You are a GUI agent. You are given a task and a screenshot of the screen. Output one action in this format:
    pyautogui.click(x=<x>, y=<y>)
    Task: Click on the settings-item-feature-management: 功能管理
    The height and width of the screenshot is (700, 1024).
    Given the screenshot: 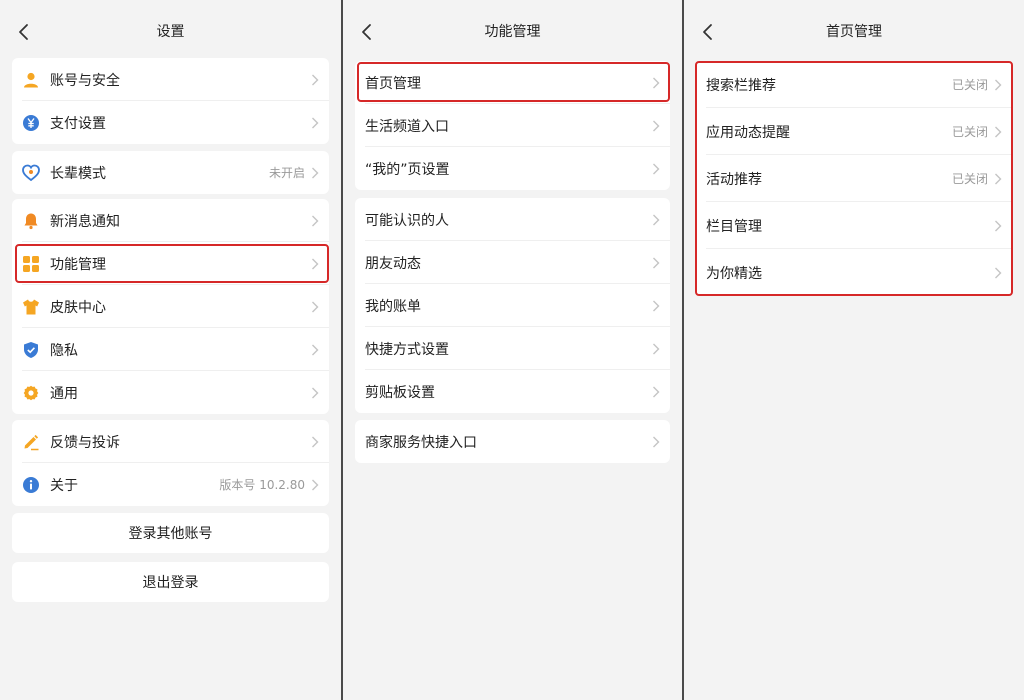 What is the action you would take?
    pyautogui.click(x=170, y=263)
    